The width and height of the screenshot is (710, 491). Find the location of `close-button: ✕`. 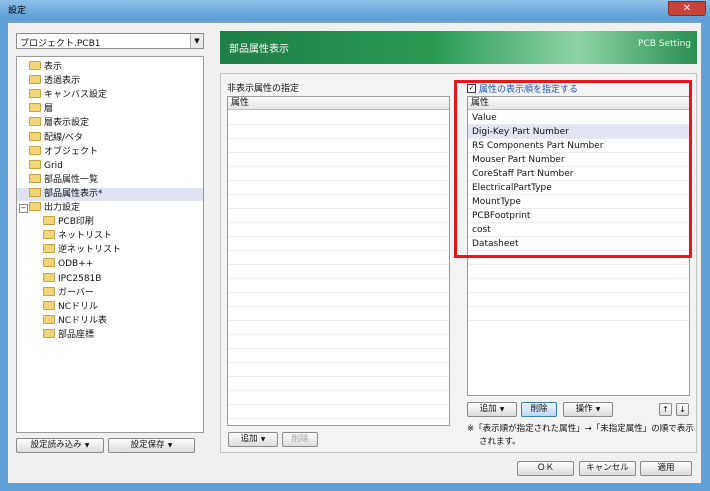

close-button: ✕ is located at coordinates (687, 8).